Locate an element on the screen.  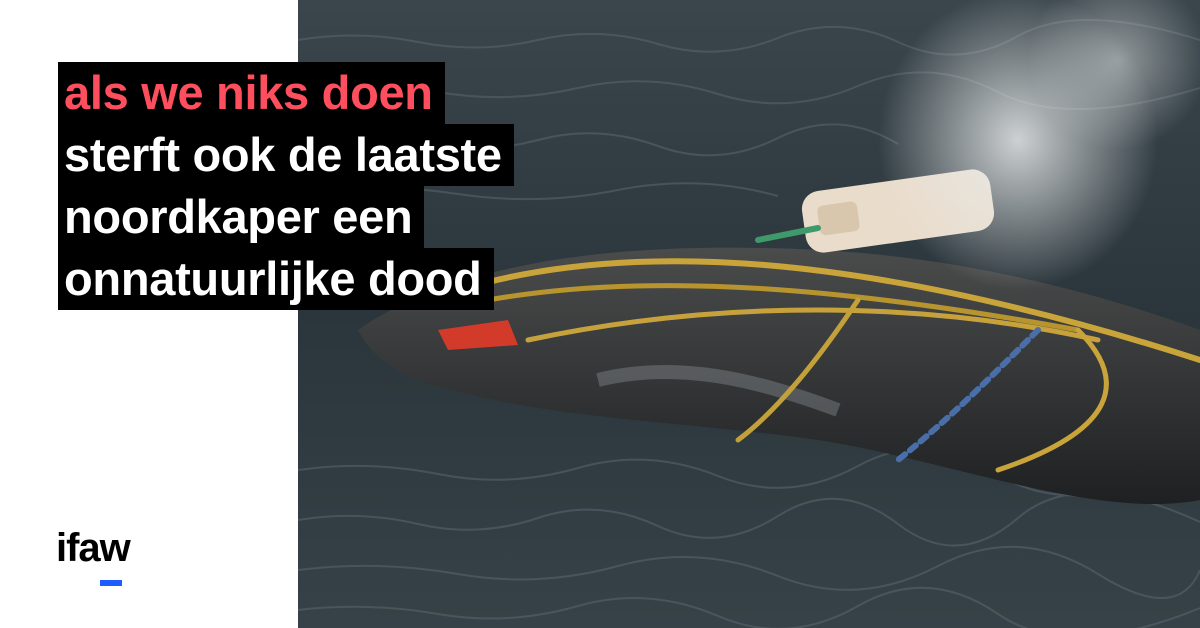
headline-line-3: noordkaper een is located at coordinates (241, 217).